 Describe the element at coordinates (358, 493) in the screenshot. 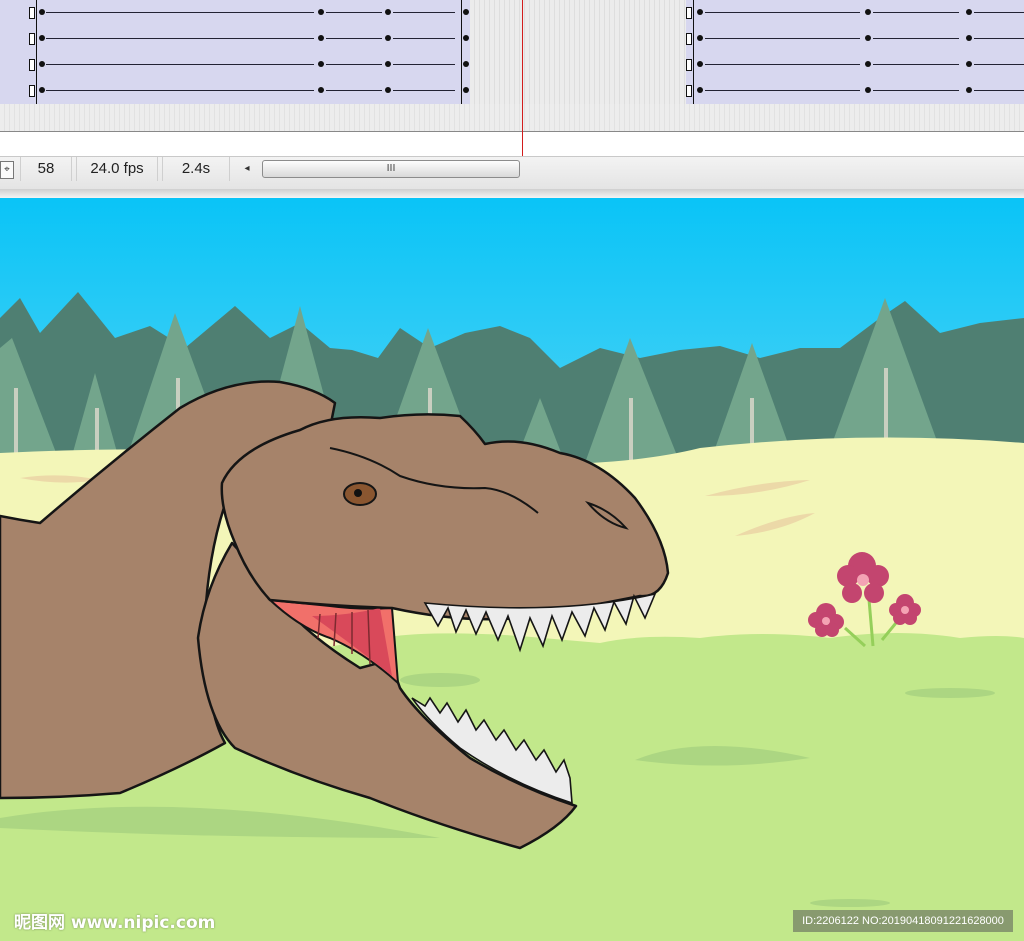

I see `dinosaur-pupil` at that location.